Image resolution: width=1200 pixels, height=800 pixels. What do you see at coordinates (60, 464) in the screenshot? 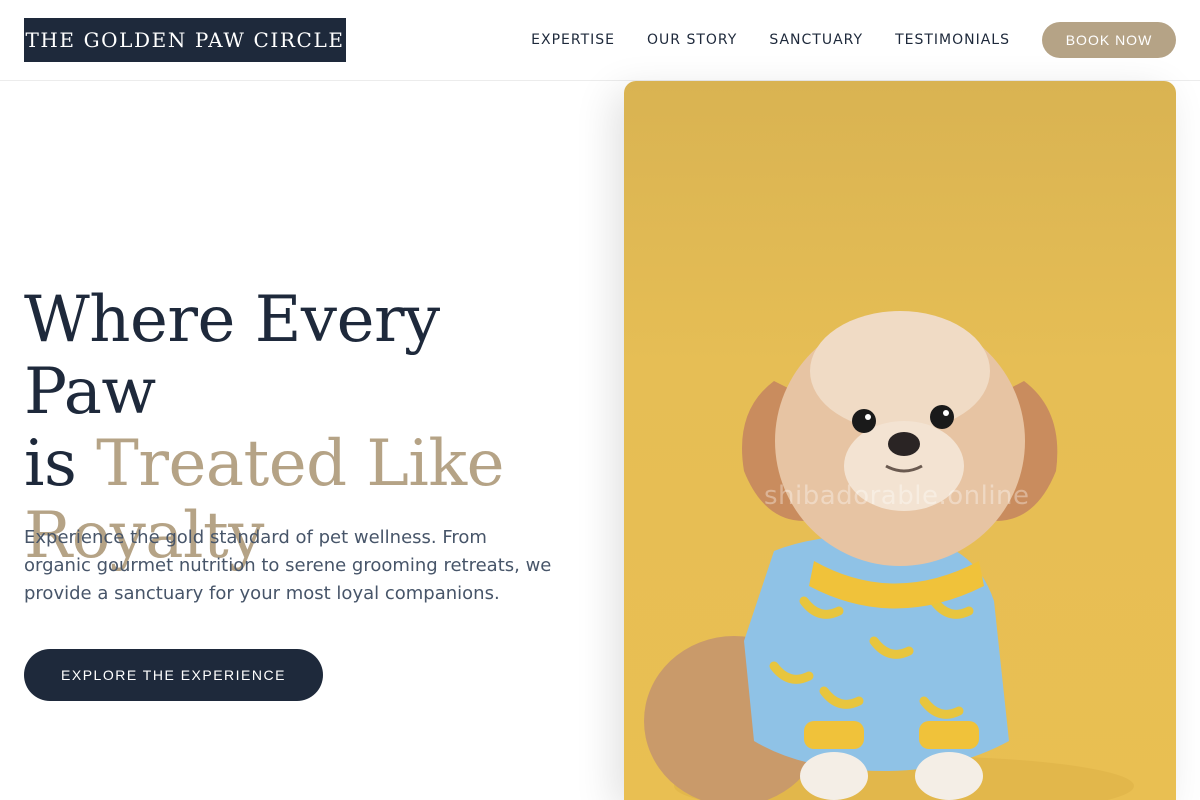
I see `hero-title-lead: is` at bounding box center [60, 464].